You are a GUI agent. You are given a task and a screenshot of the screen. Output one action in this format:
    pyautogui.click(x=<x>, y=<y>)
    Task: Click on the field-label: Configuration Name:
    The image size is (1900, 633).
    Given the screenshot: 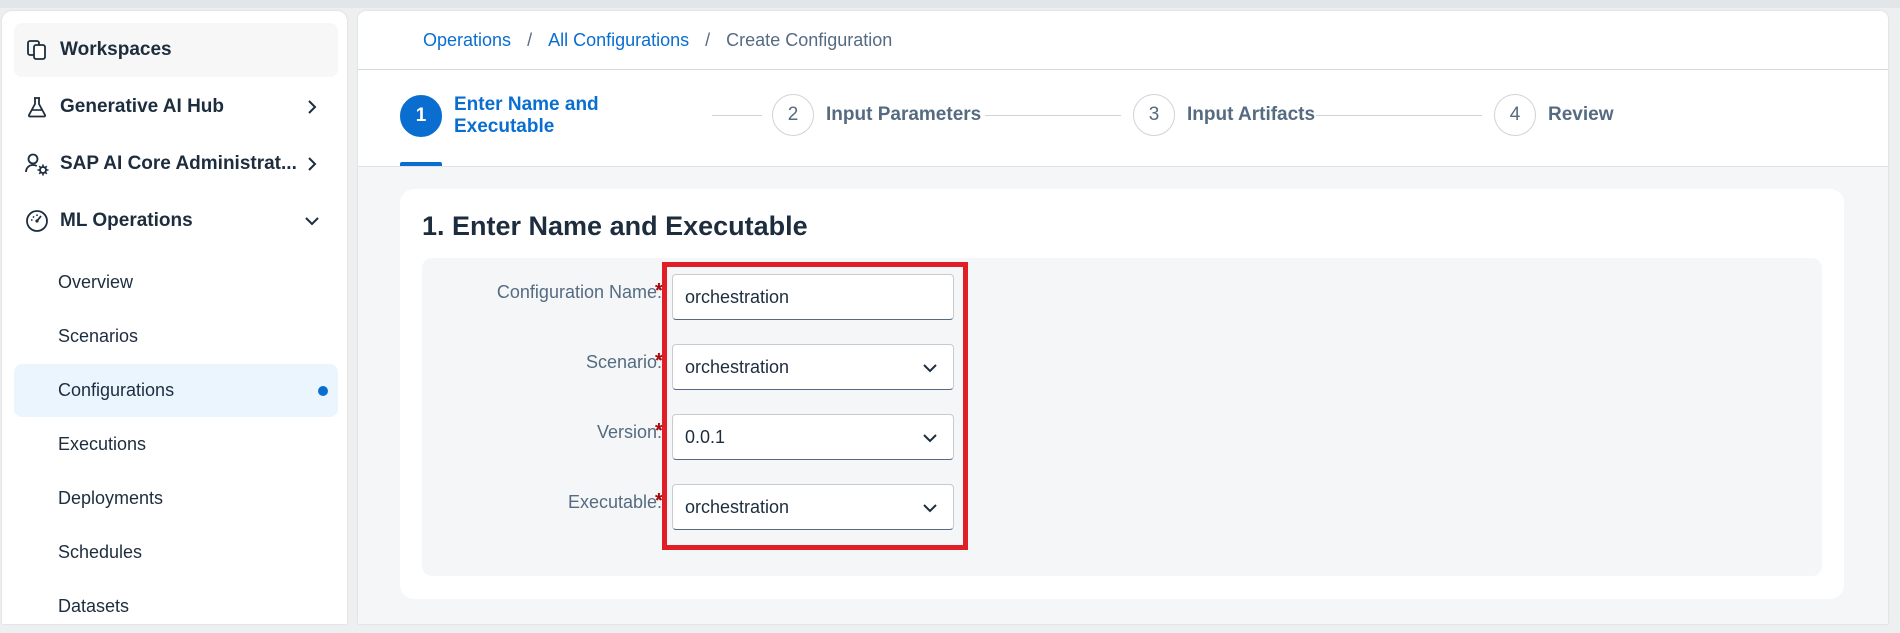 What is the action you would take?
    pyautogui.click(x=579, y=292)
    